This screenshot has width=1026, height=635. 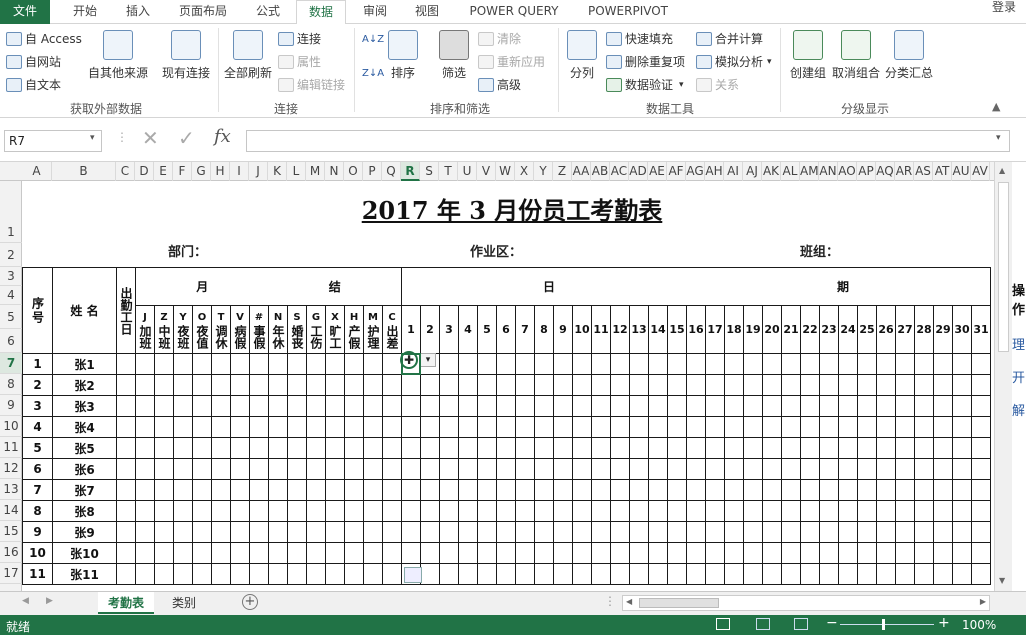 I want to click on row-header: 15, so click(x=11, y=531).